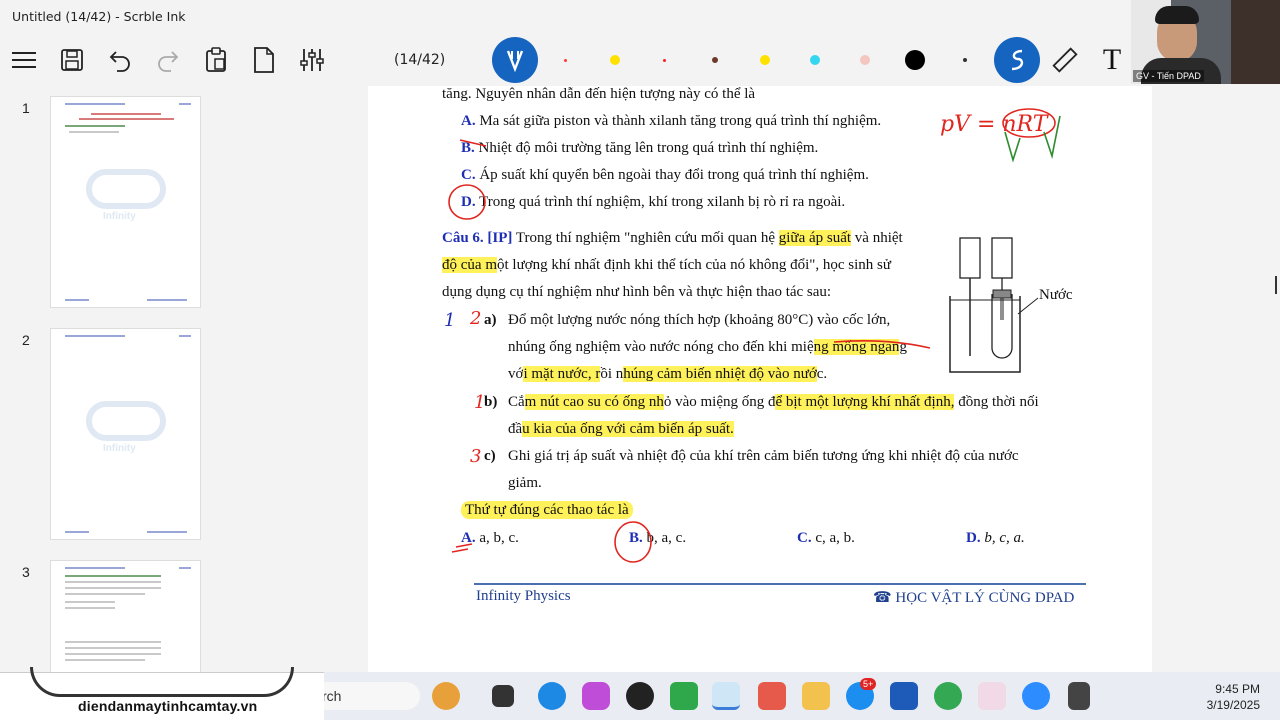 The width and height of the screenshot is (1280, 720). I want to click on website-text: diendanmaytinhcamtay.vn, so click(168, 706).